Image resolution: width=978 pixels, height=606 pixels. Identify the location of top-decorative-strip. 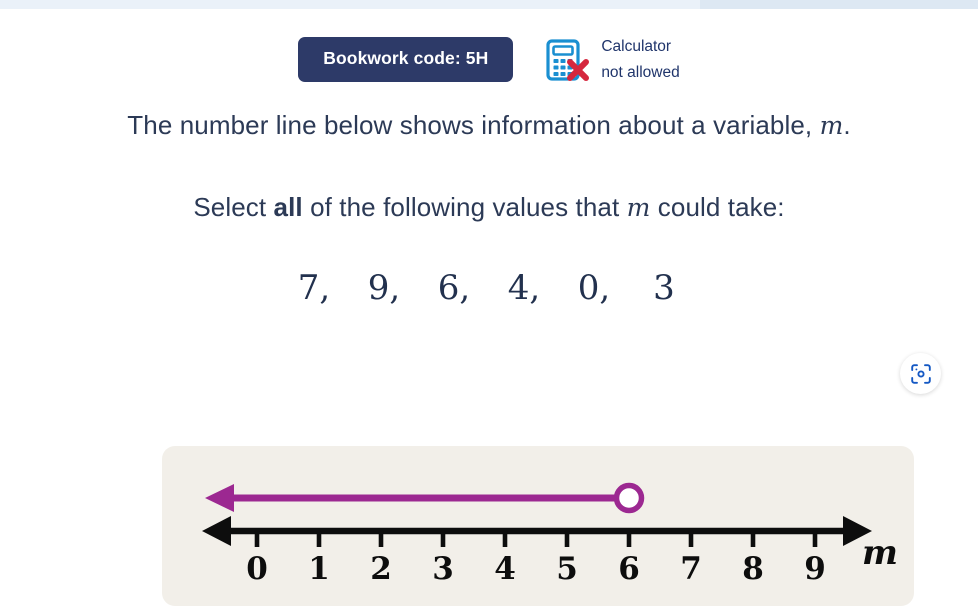
(489, 4).